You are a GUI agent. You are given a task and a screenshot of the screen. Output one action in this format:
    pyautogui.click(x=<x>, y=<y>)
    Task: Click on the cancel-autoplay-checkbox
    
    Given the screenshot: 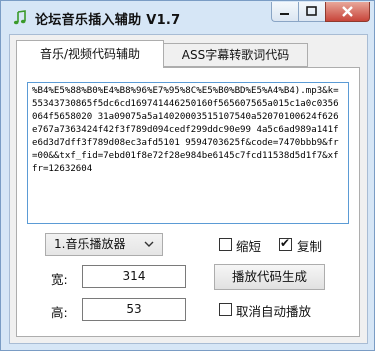 What is the action you would take?
    pyautogui.click(x=225, y=309)
    